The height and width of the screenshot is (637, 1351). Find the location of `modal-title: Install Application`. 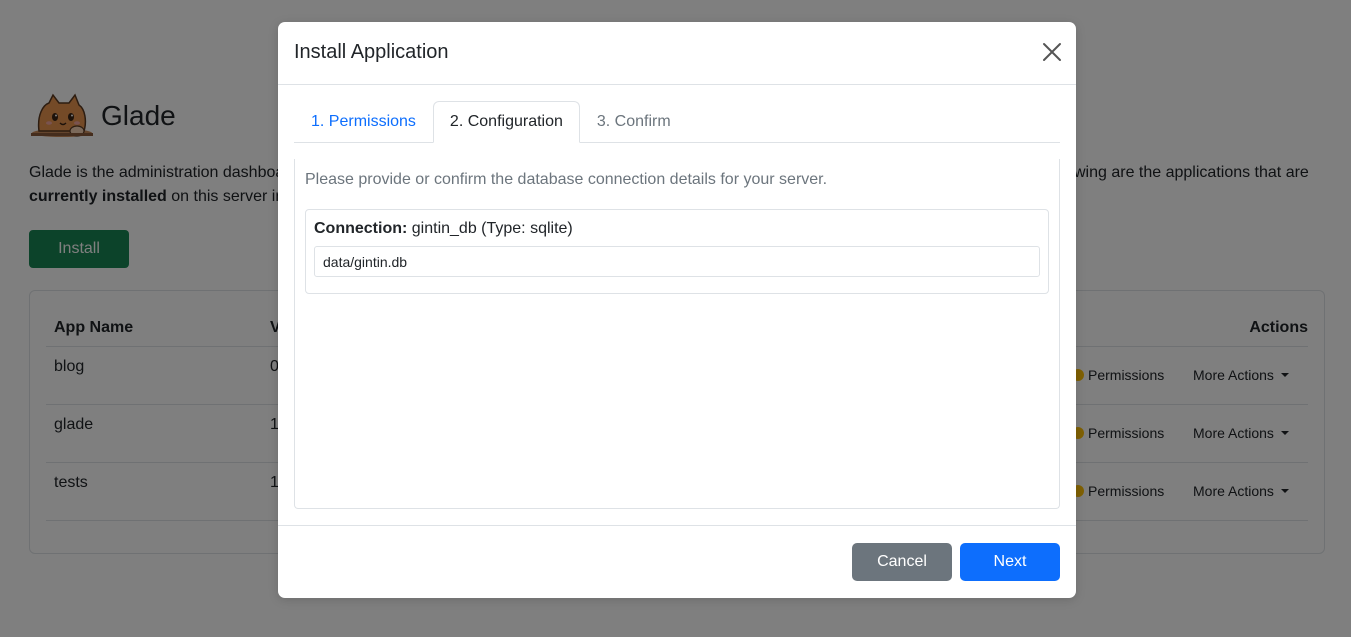

modal-title: Install Application is located at coordinates (371, 52).